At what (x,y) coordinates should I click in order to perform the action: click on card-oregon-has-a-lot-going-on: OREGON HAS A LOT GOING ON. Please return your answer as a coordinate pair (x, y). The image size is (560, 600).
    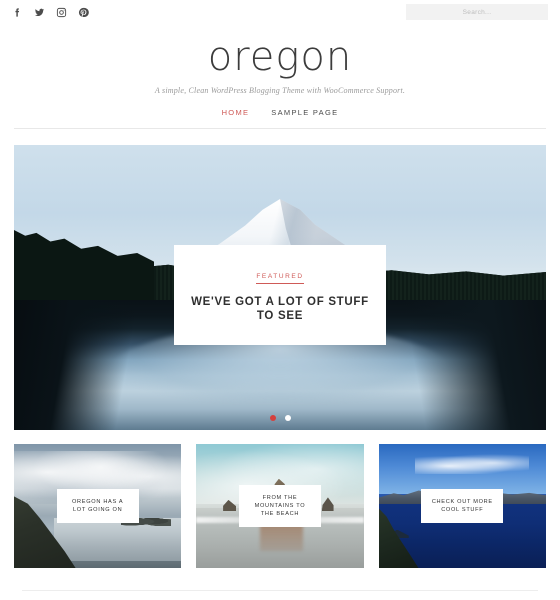
    Looking at the image, I should click on (98, 506).